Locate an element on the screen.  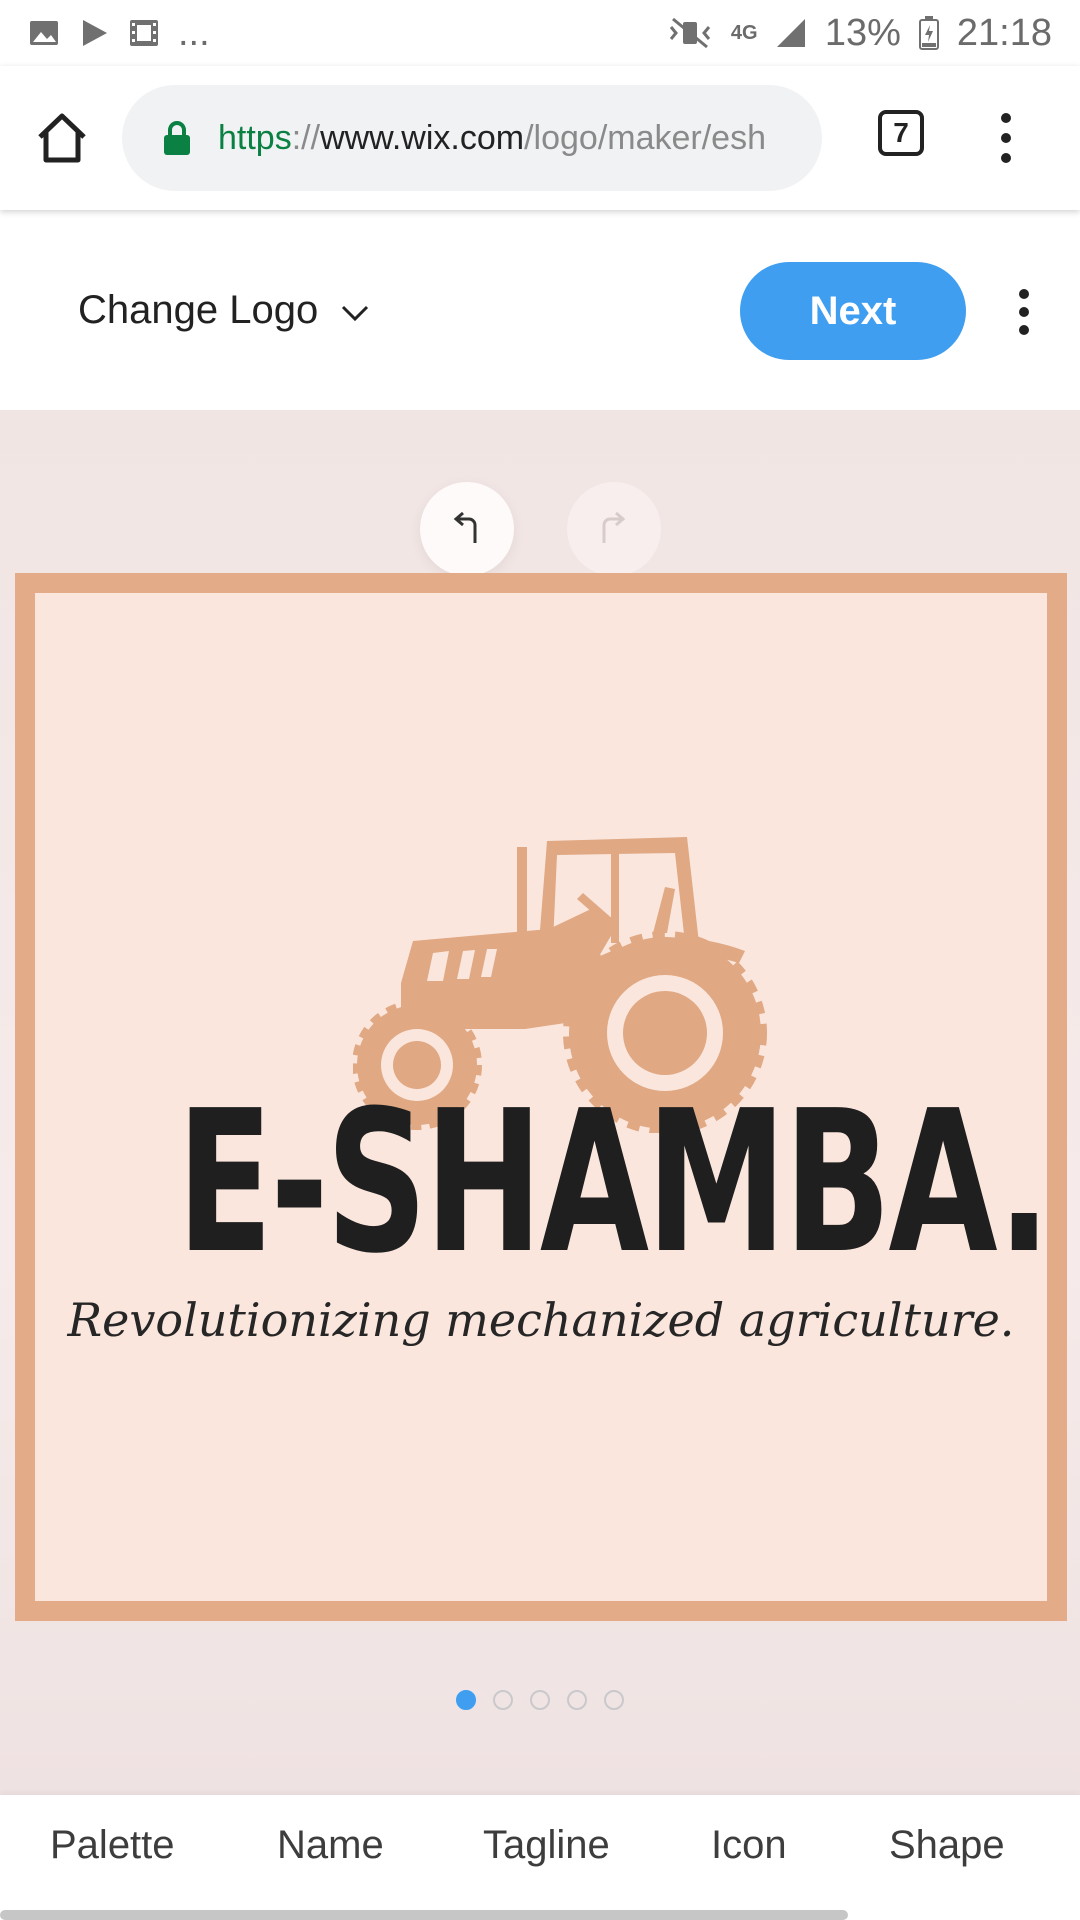
battery-percent: 13% is located at coordinates (862, 32).